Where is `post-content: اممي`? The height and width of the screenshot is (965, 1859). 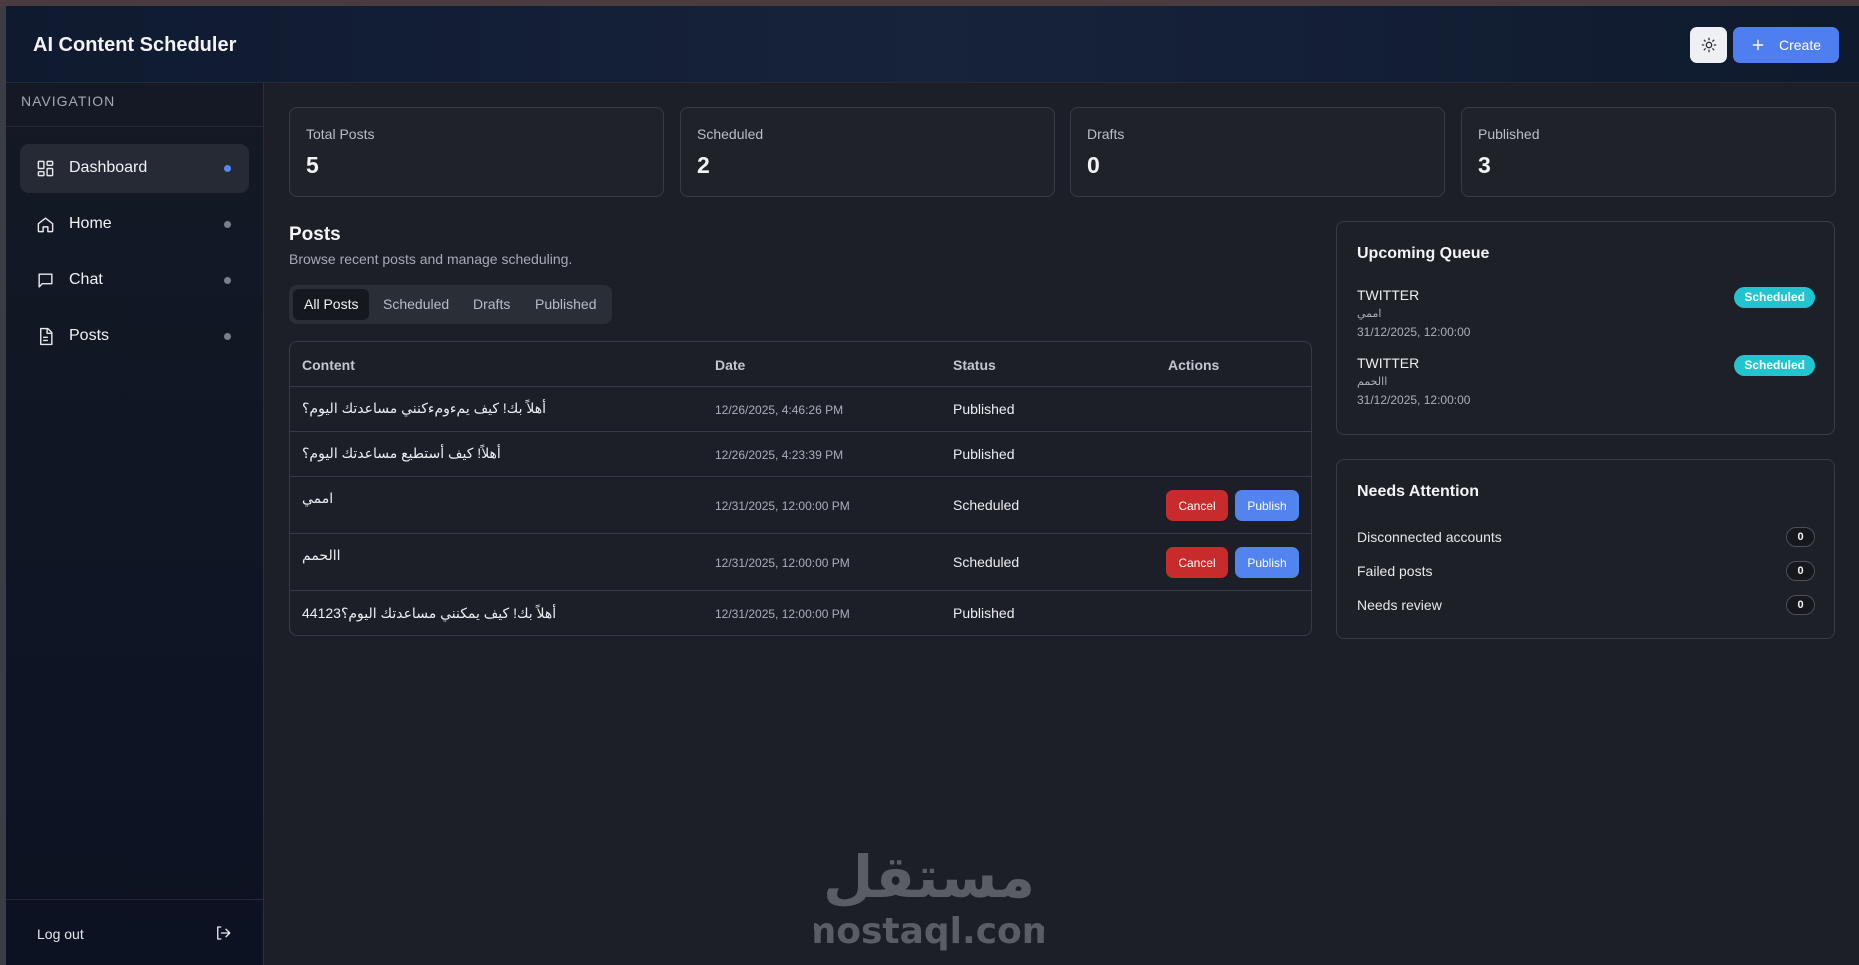 post-content: اممي is located at coordinates (318, 498).